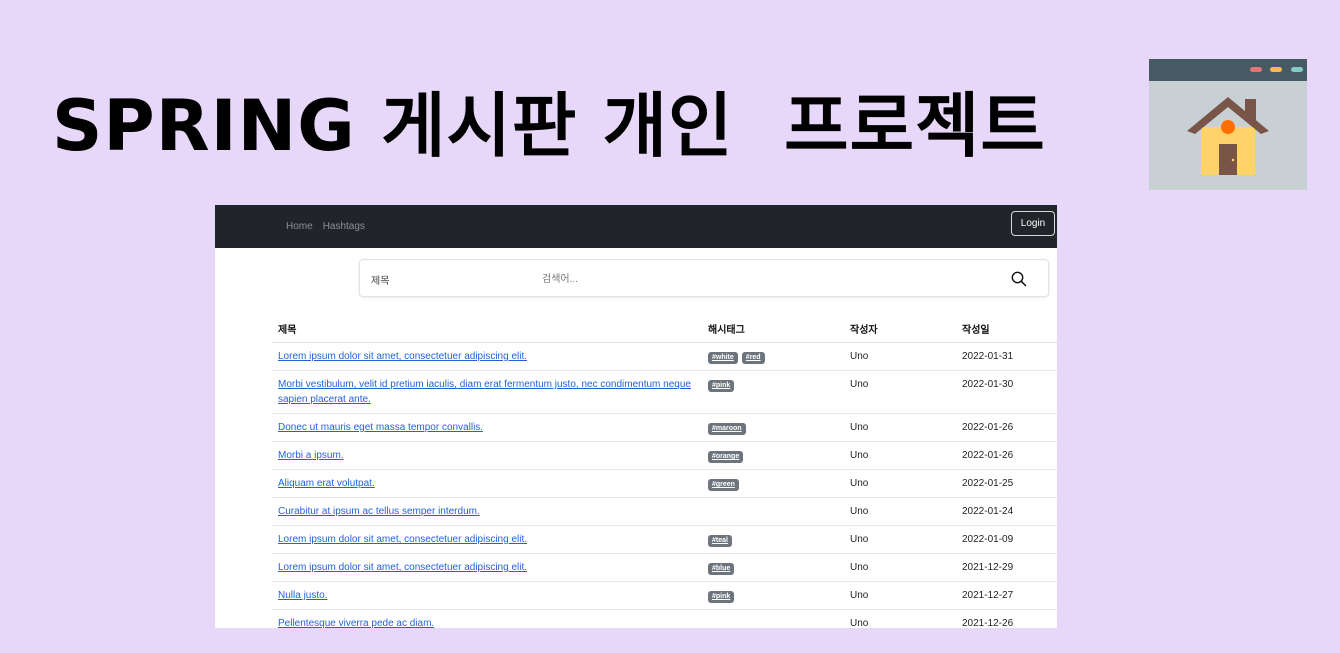 This screenshot has height=653, width=1340. Describe the element at coordinates (487, 455) in the screenshot. I see `title-cell: Morbi a ipsum.` at that location.